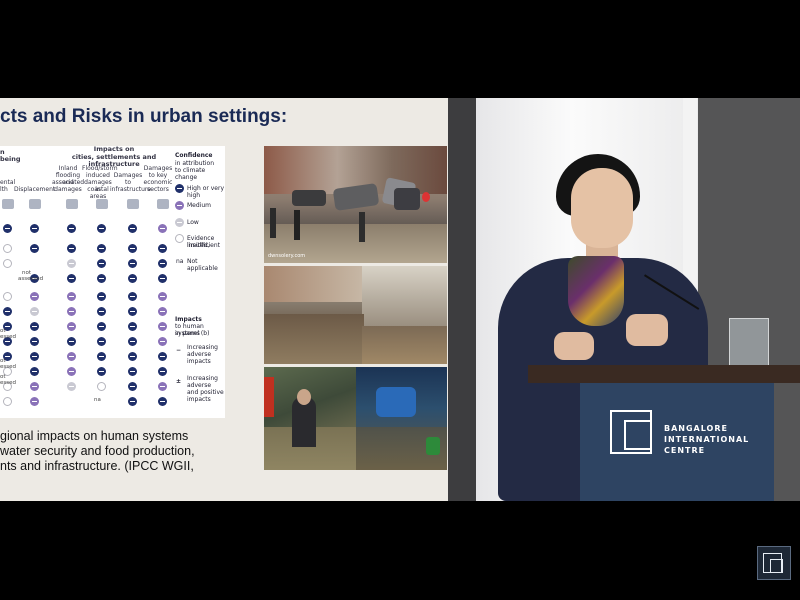 The width and height of the screenshot is (800, 600). What do you see at coordinates (194, 163) in the screenshot?
I see `legend-subtitle: in attribution` at bounding box center [194, 163].